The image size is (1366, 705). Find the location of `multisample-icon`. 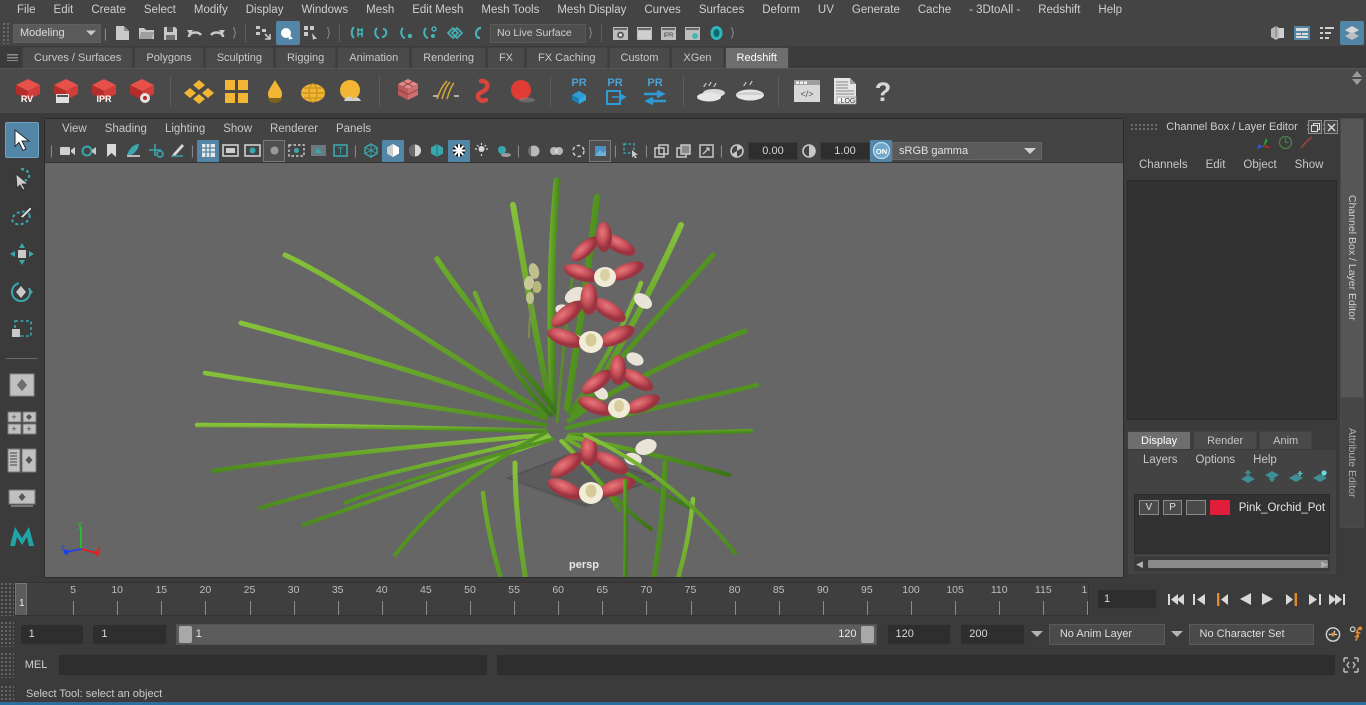

multisample-icon is located at coordinates (578, 151).